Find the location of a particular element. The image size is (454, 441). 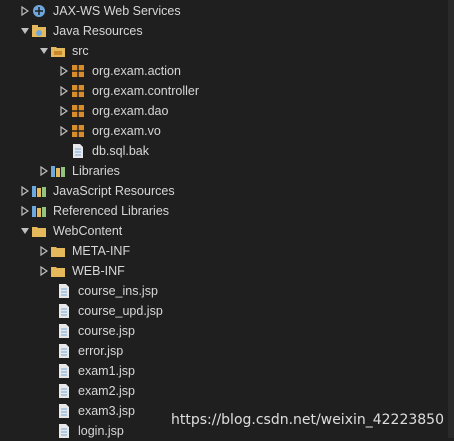

tree-item-label: src is located at coordinates (80, 51).